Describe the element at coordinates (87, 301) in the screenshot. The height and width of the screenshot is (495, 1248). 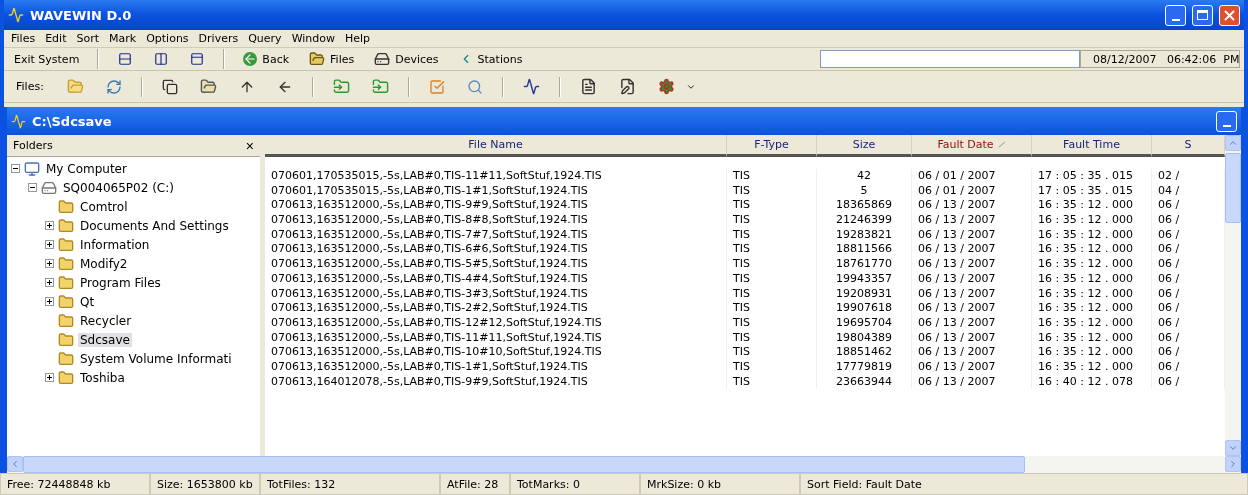
I see `tree-item: Qt` at that location.